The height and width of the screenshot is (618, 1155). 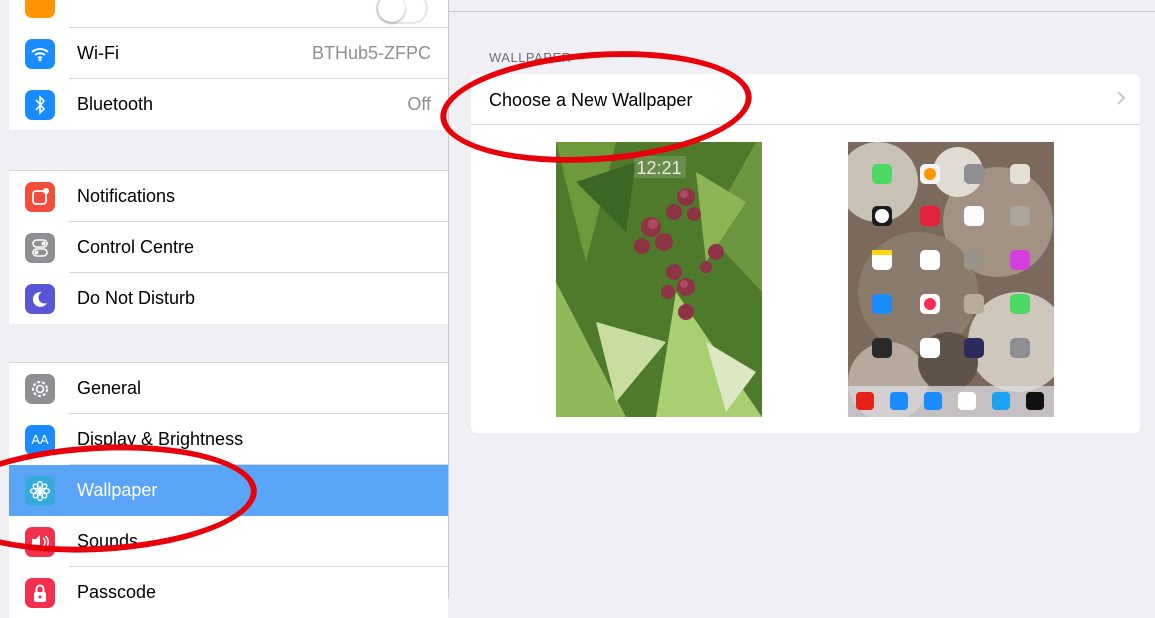 What do you see at coordinates (1121, 100) in the screenshot?
I see `chevron-right-icon` at bounding box center [1121, 100].